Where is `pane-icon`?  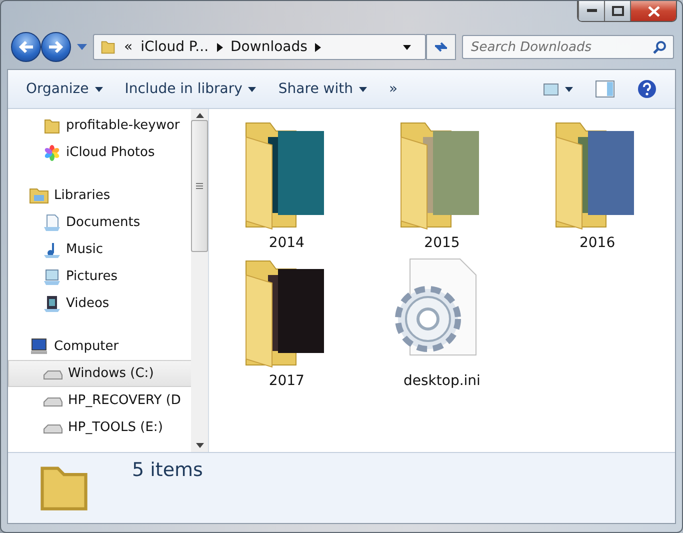
pane-icon is located at coordinates (605, 89).